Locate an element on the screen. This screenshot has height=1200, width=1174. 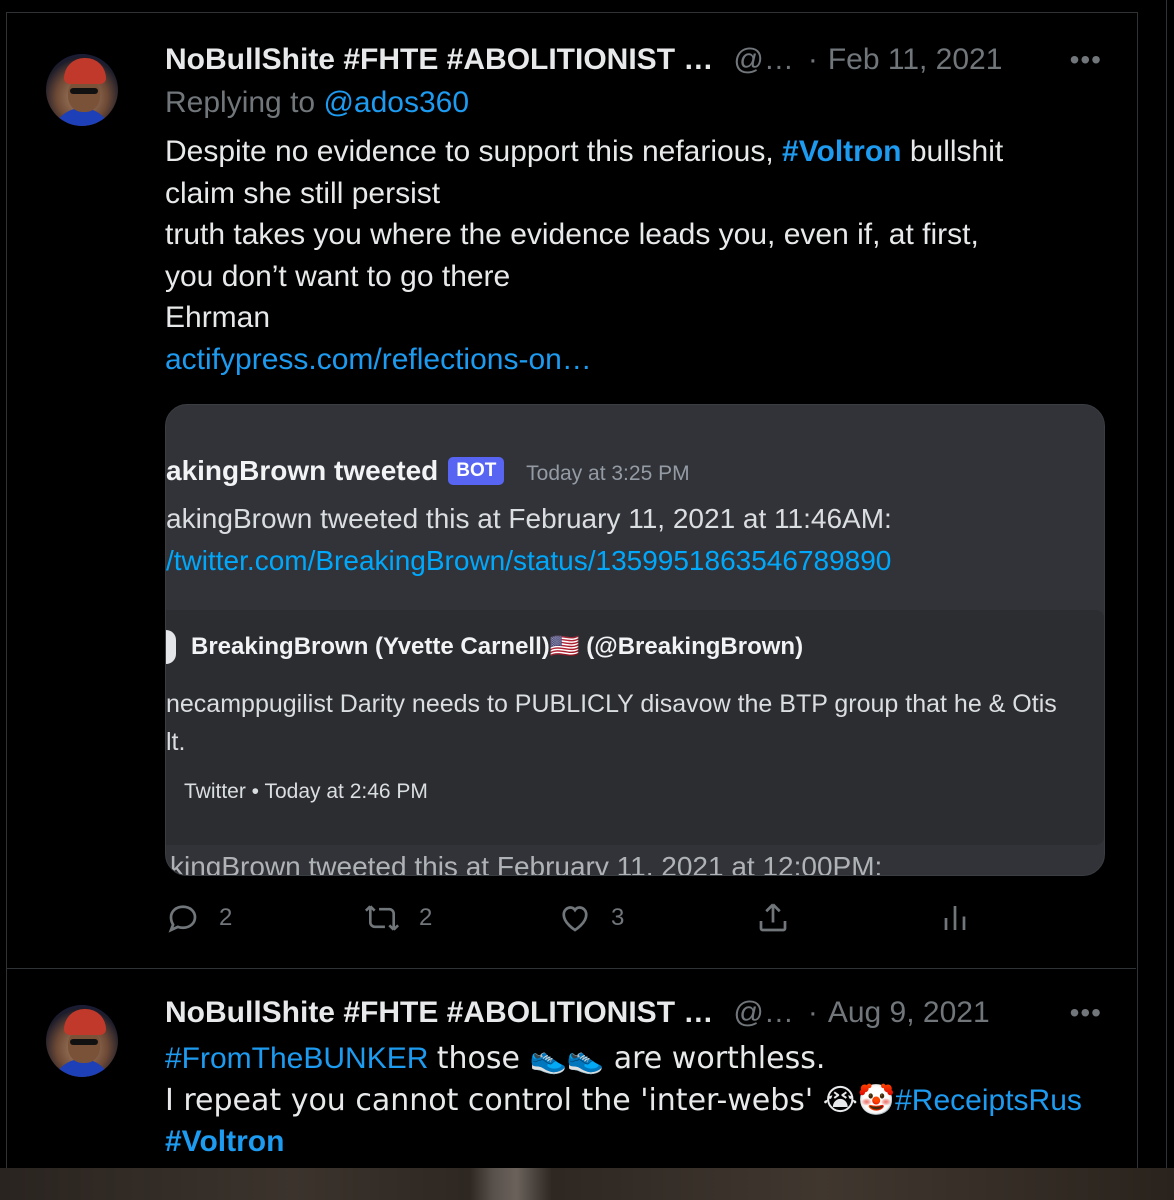
discord-timestamp: Today at 3:25 PM is located at coordinates (608, 473).